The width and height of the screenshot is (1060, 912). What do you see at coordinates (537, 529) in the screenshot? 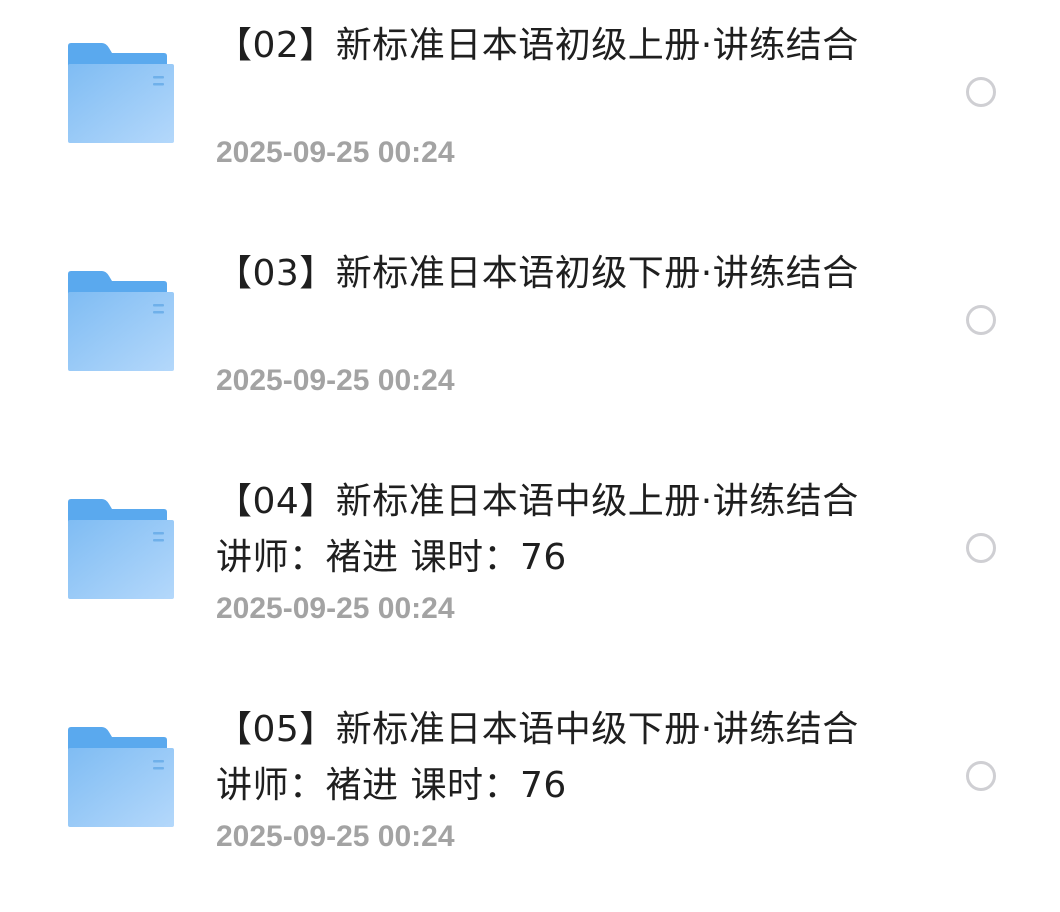
I see `file-name: 【04】新标准日本语中级上册·讲练结合 讲师：褚进 课时：76` at bounding box center [537, 529].